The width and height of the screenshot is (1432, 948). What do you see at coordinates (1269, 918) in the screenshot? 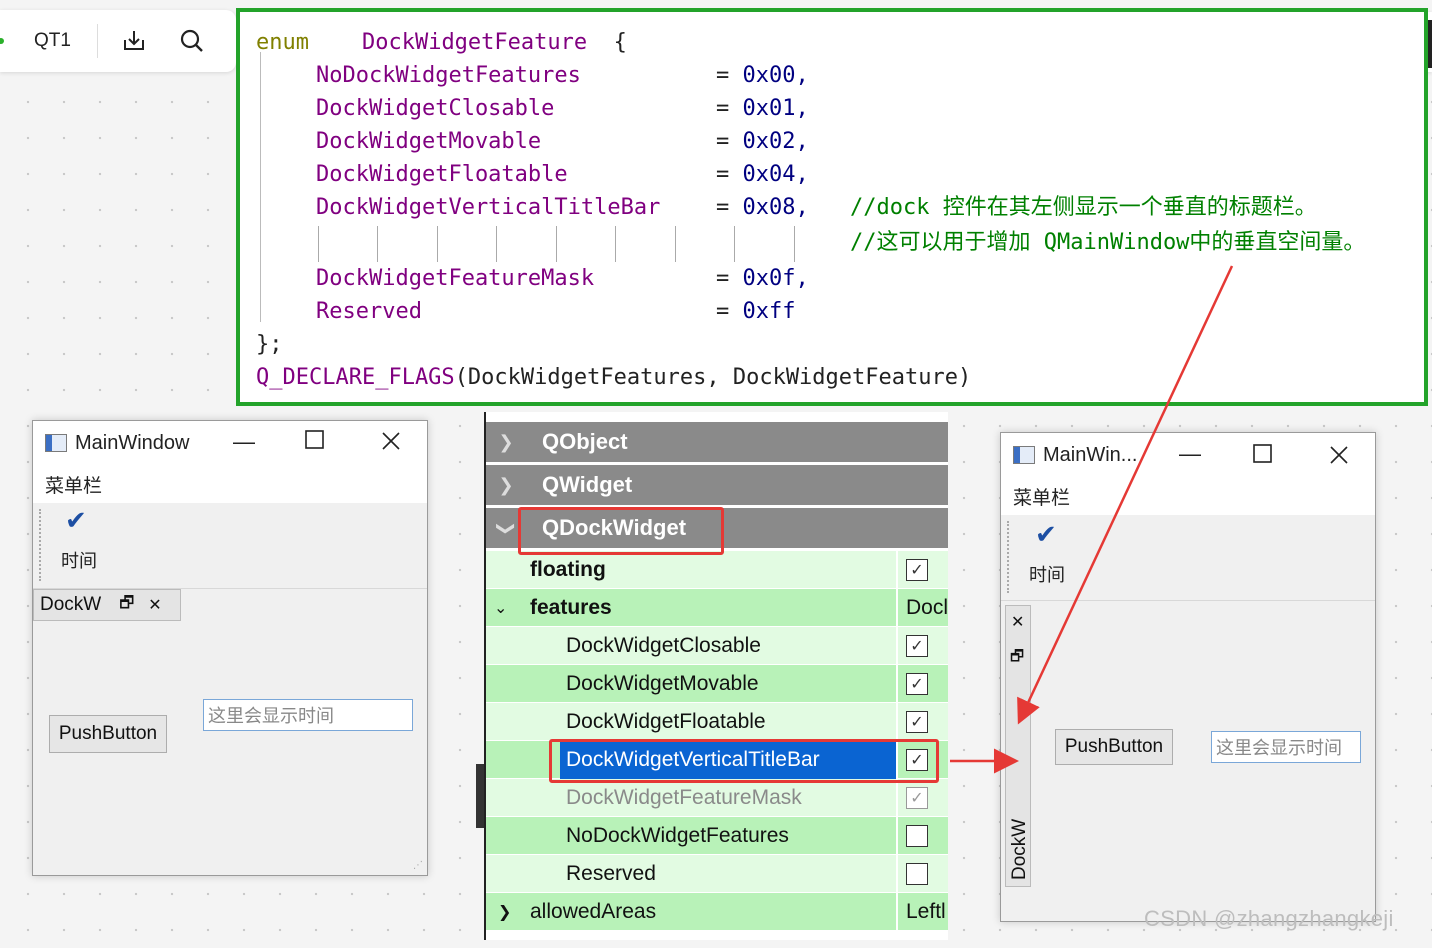
I see `watermark: CSDN @zhangzhangkeji` at bounding box center [1269, 918].